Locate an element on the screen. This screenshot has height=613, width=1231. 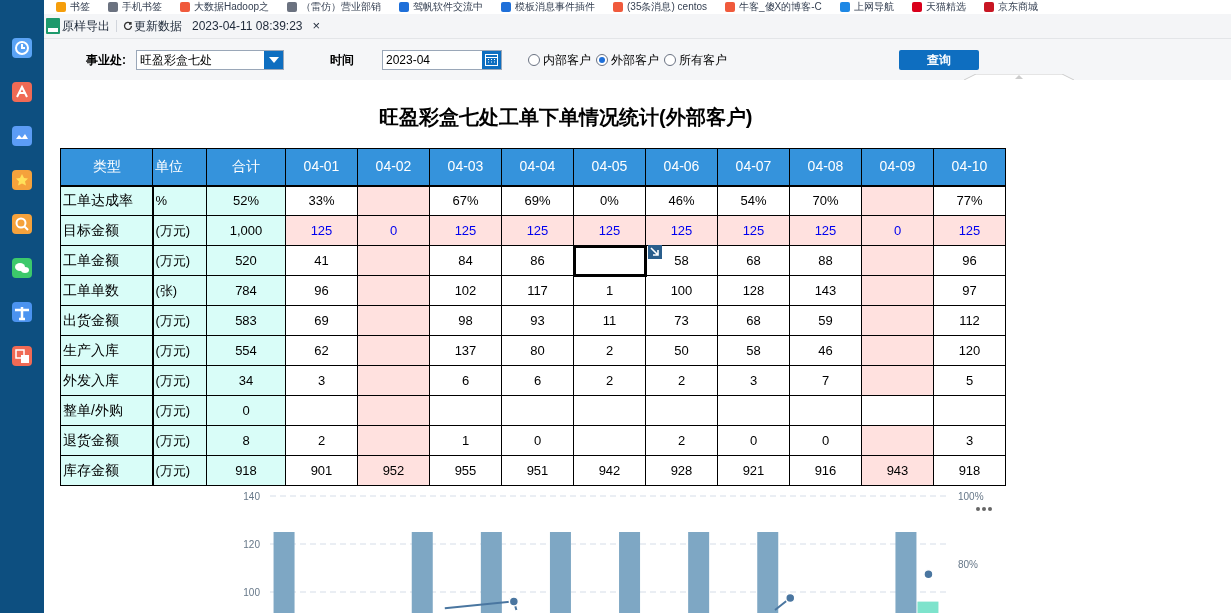
column-header: 单位 is located at coordinates (179, 167).